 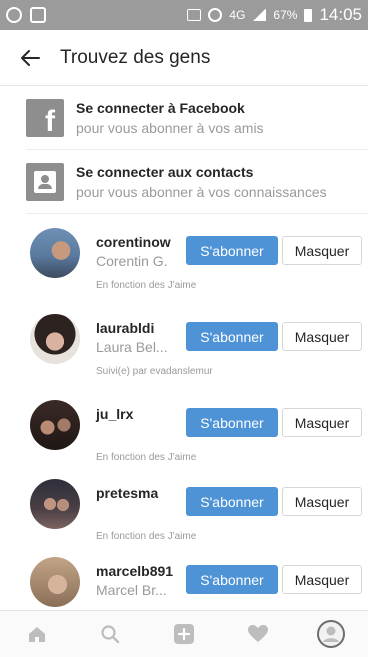 I want to click on mute-icon, so click(x=194, y=15).